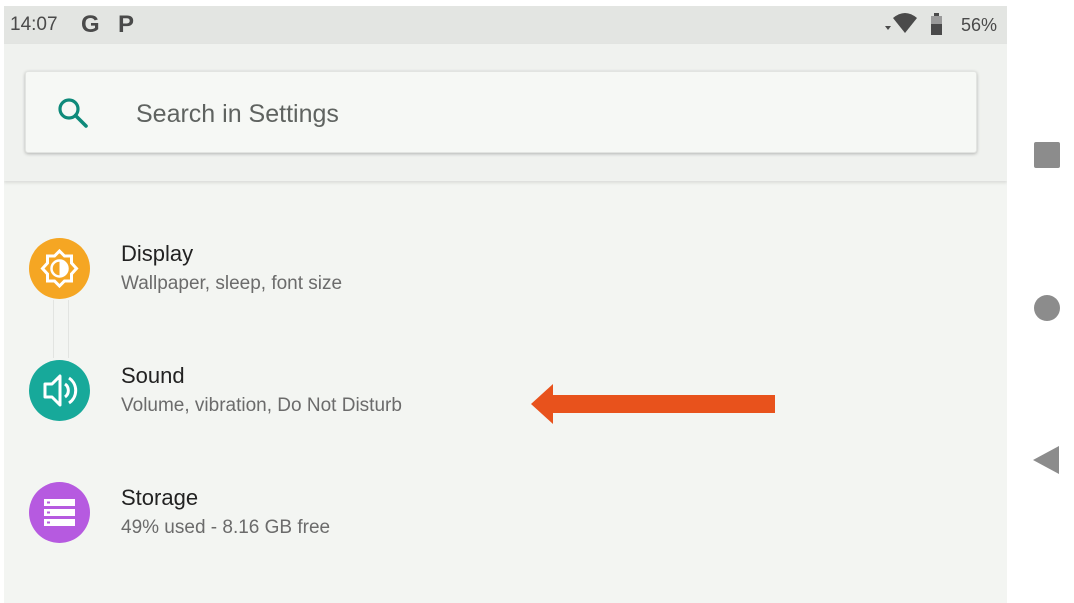  What do you see at coordinates (261, 405) in the screenshot?
I see `item-subtitle: Volume, vibration, Do Not Disturb` at bounding box center [261, 405].